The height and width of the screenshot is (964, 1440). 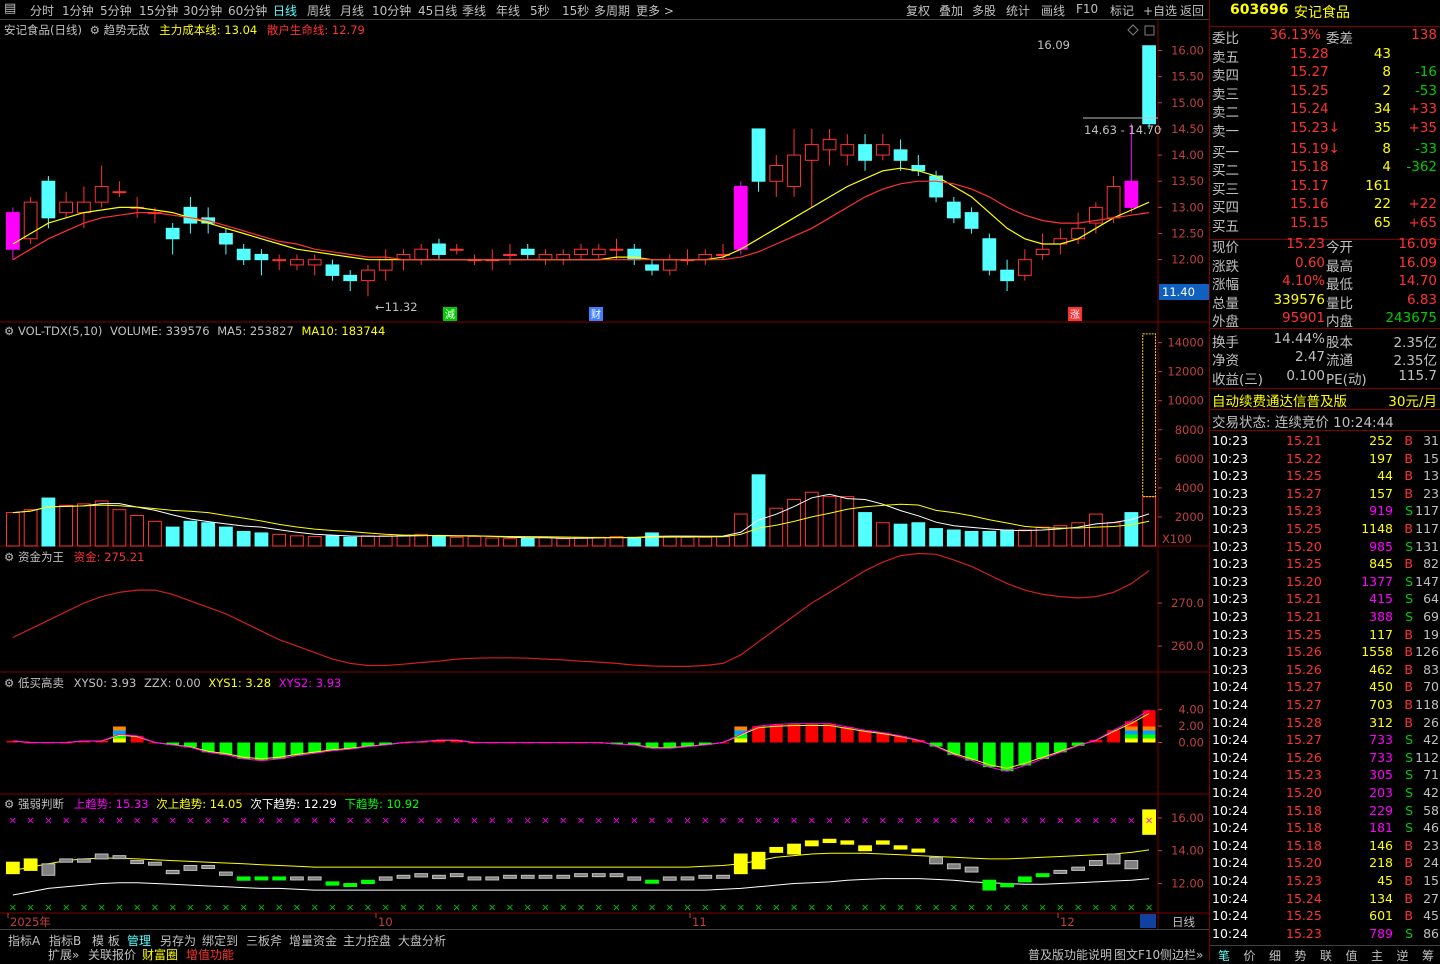 What do you see at coordinates (1417, 376) in the screenshot?
I see `stat2-row-2-cell: 115.7` at bounding box center [1417, 376].